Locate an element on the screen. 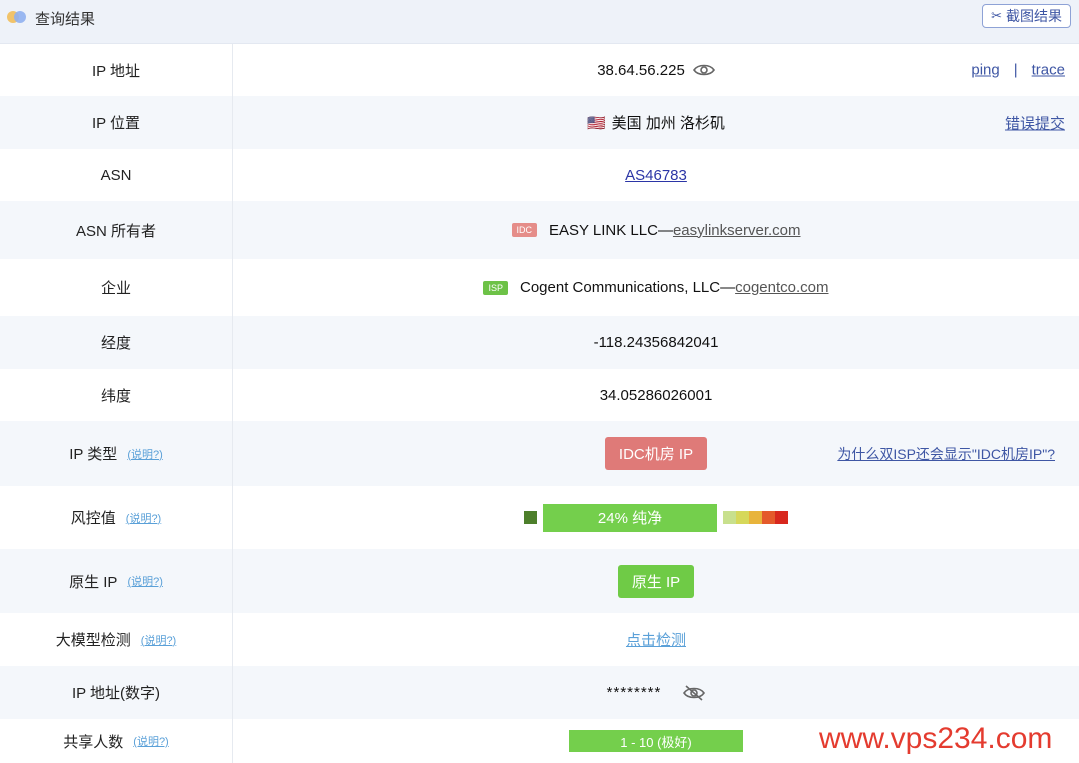  risk-meter: 24% 纯净 is located at coordinates (656, 517).